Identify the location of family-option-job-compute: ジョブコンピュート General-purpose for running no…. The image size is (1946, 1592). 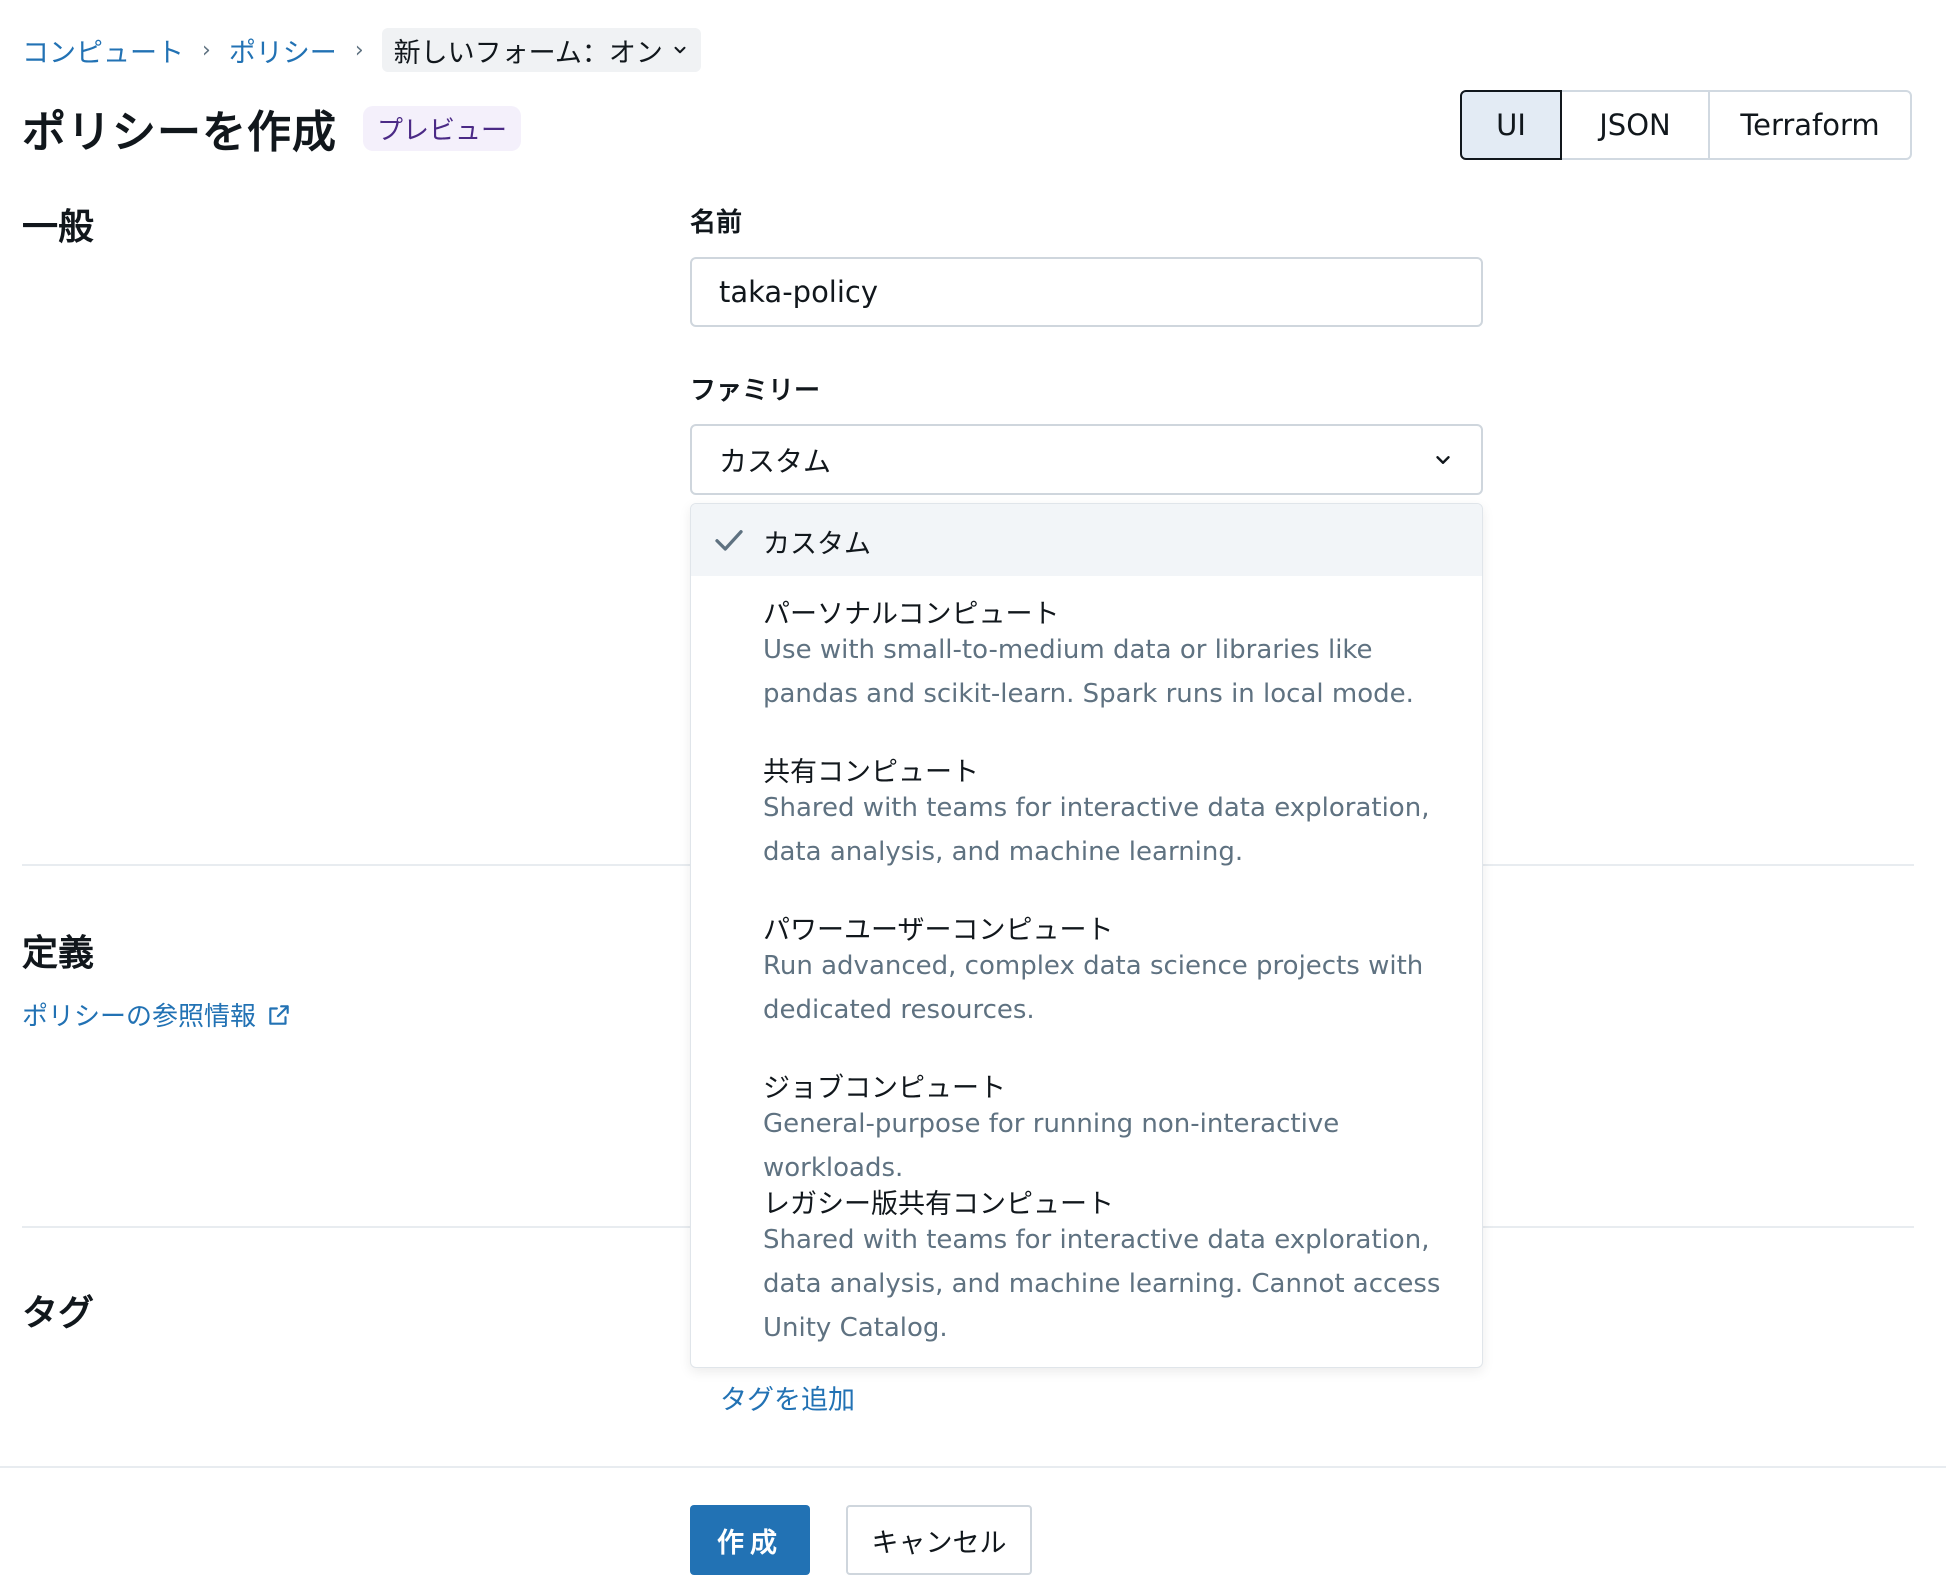
(1086, 1117).